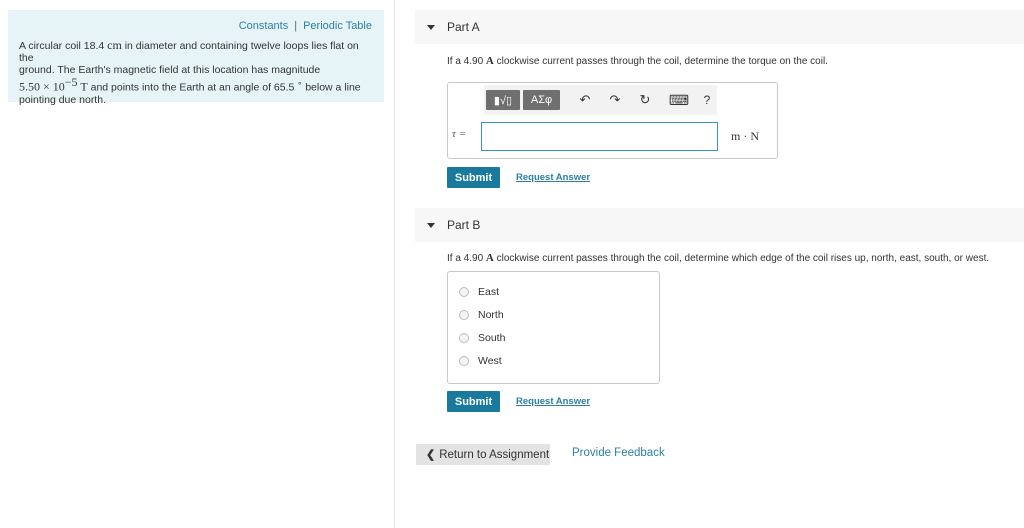 The width and height of the screenshot is (1024, 528). Describe the element at coordinates (71, 82) in the screenshot. I see `field-exponent: −5` at that location.